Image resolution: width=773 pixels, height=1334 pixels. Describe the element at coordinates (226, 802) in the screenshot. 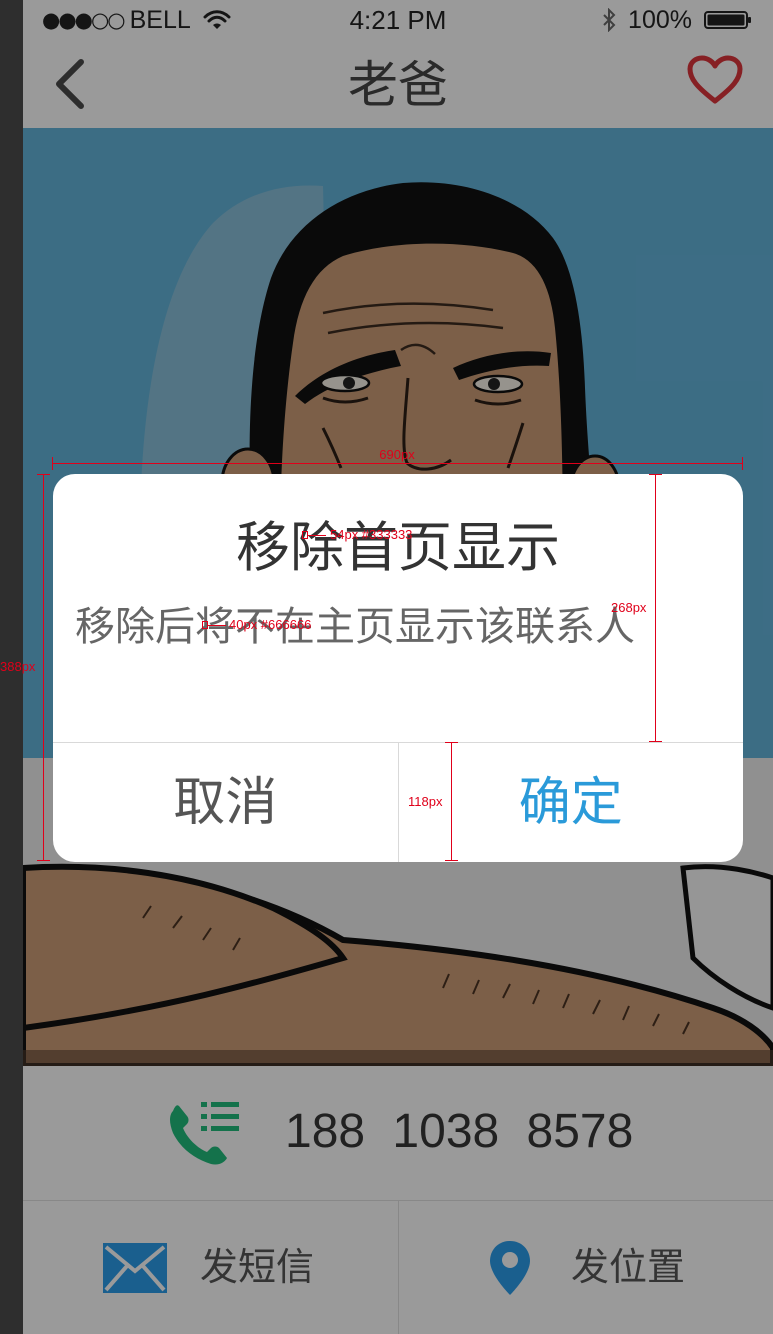

I see `cancel-button: 取消` at that location.